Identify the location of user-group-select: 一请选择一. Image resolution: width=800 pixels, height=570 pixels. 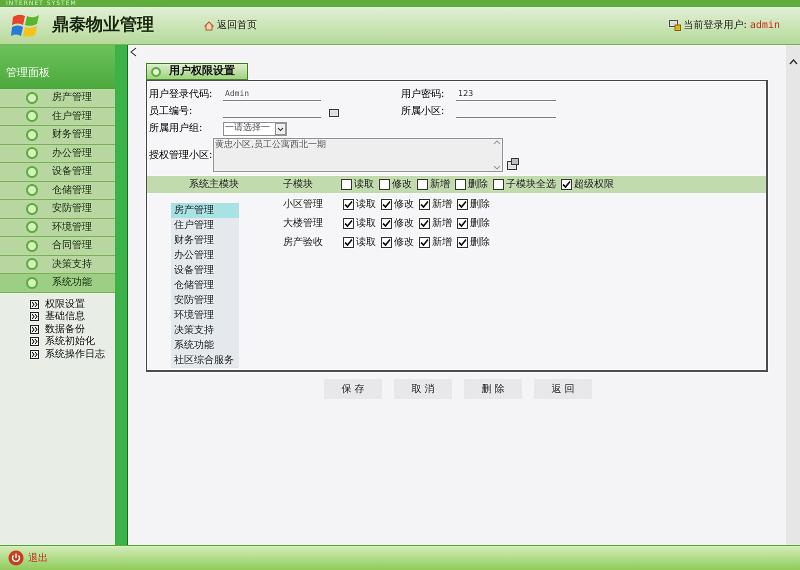
(255, 129).